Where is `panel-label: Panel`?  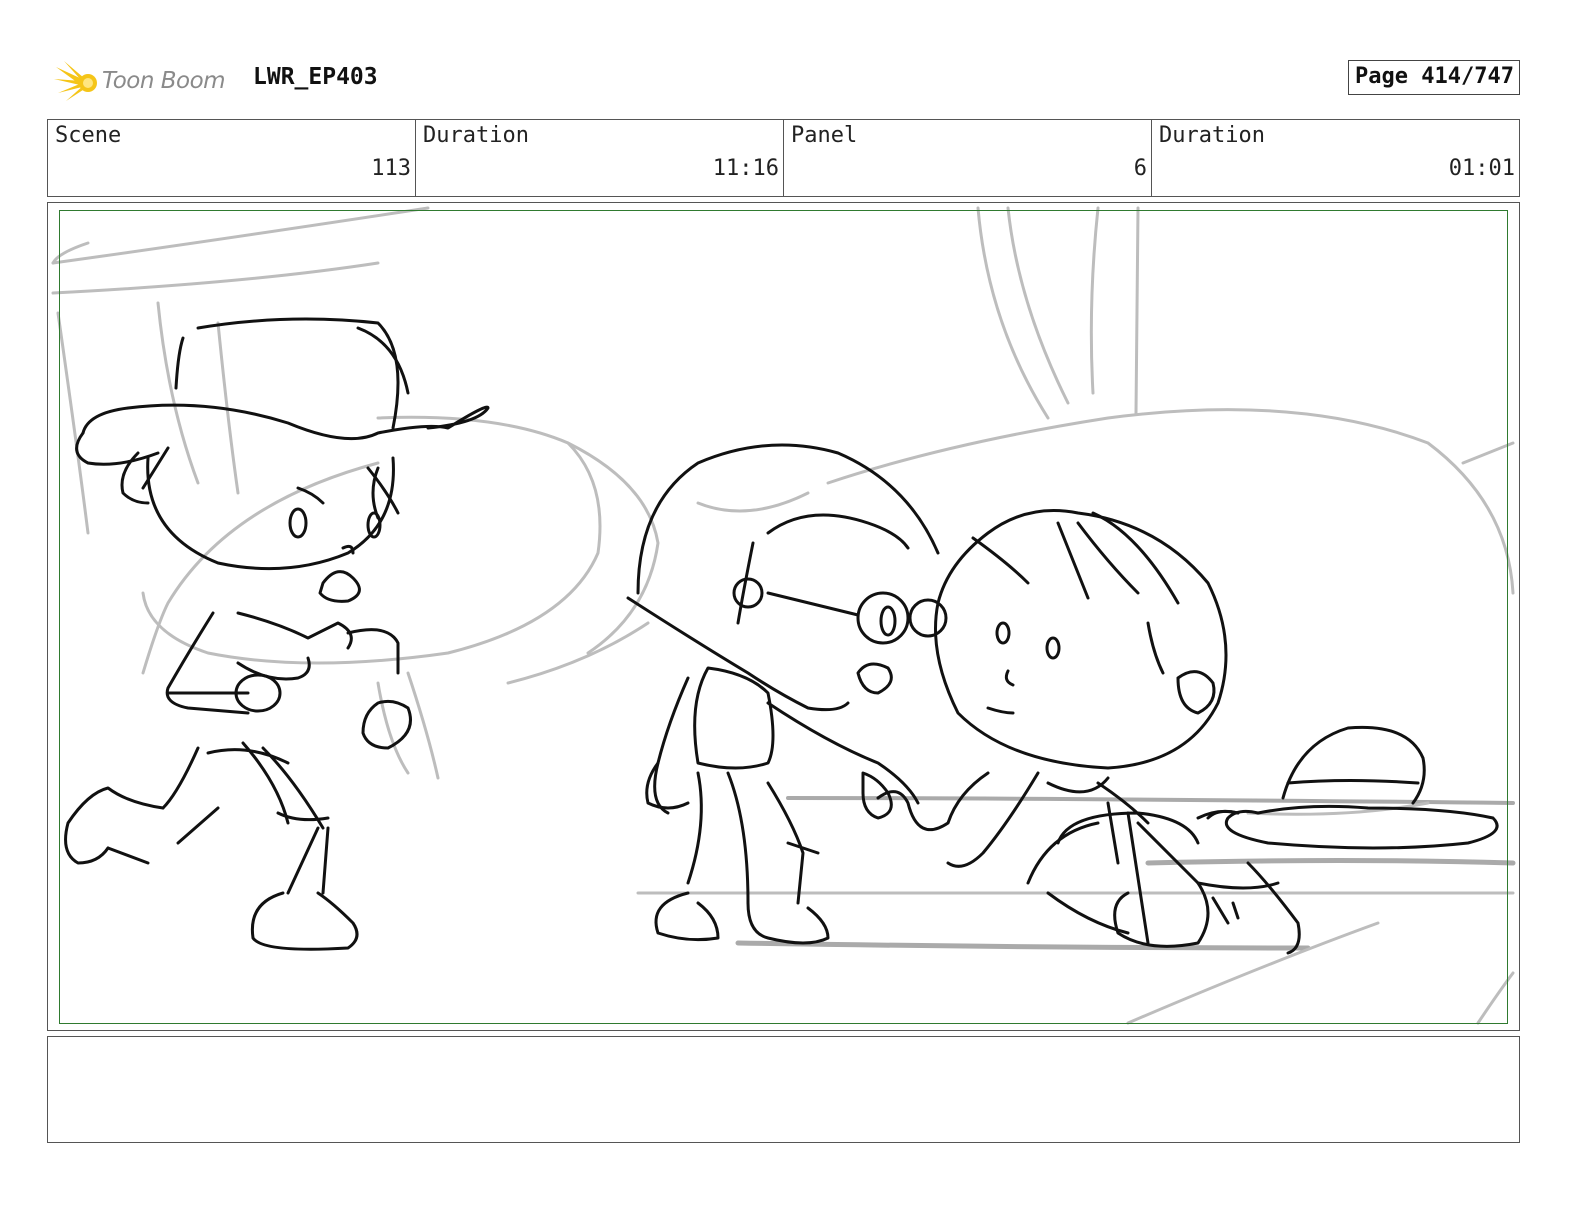
panel-label: Panel is located at coordinates (824, 135).